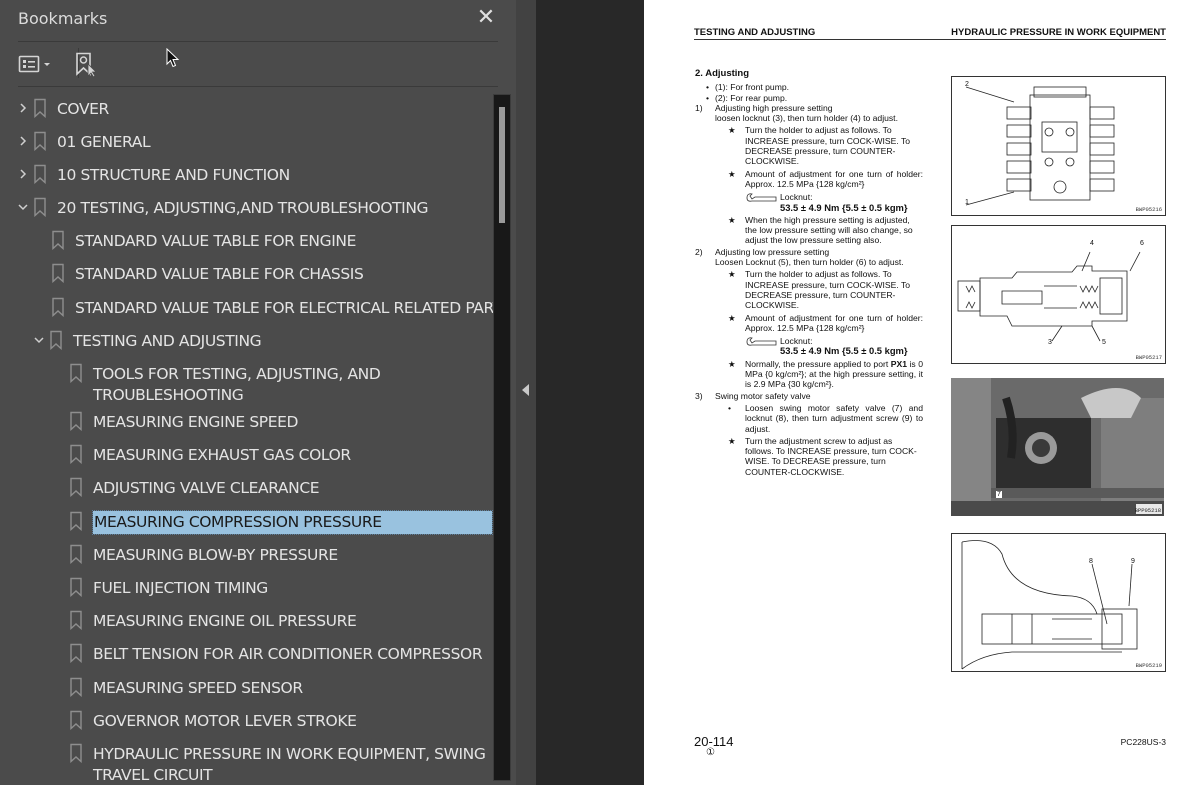 The image size is (1200, 785). What do you see at coordinates (215, 241) in the screenshot?
I see `bookmark-label: STANDARD VALUE TABLE FOR ENGINE` at bounding box center [215, 241].